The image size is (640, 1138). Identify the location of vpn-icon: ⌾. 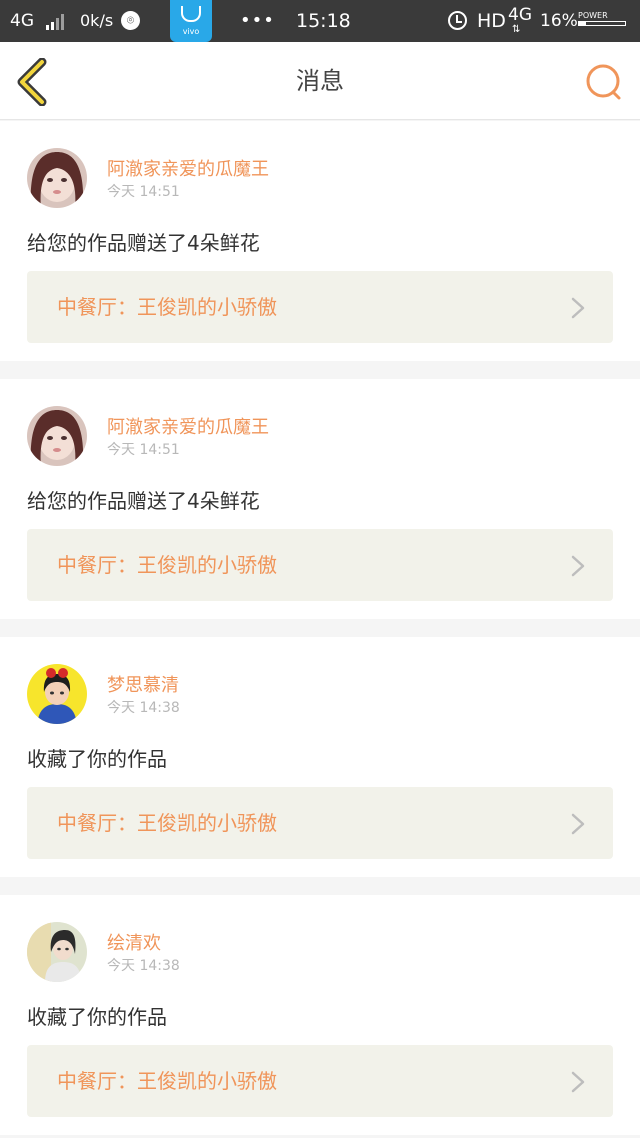
(130, 20).